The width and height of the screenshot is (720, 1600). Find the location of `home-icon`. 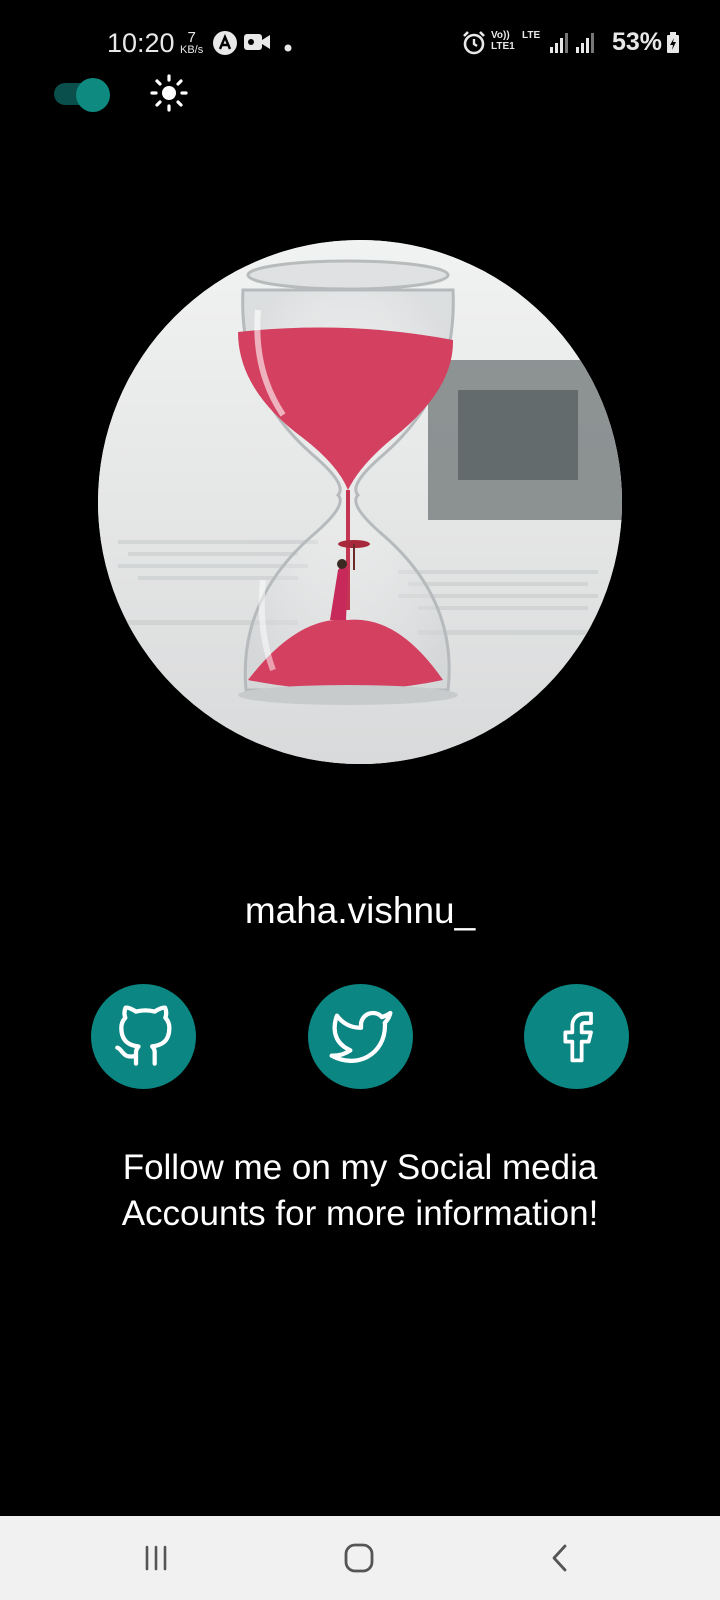

home-icon is located at coordinates (359, 1558).